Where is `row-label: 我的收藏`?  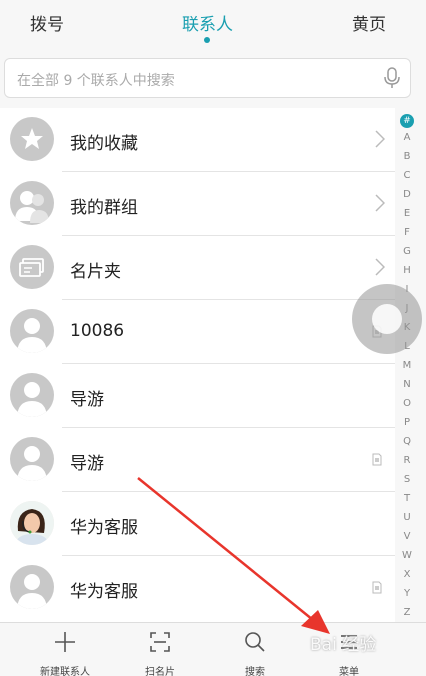 row-label: 我的收藏 is located at coordinates (104, 144).